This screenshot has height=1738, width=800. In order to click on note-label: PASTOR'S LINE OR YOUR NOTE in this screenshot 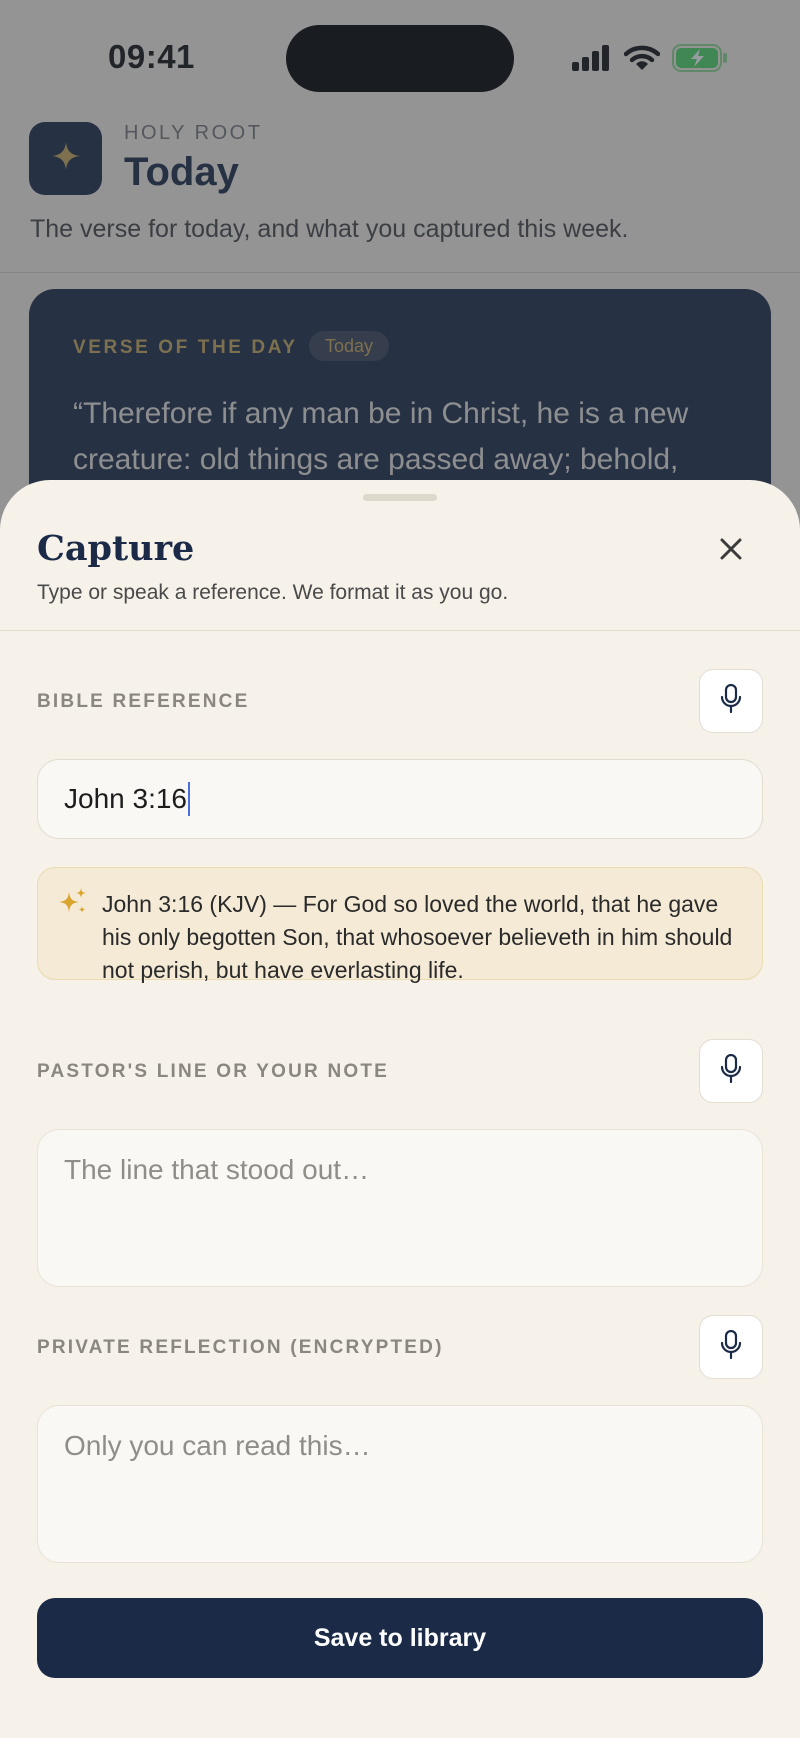, I will do `click(213, 1071)`.